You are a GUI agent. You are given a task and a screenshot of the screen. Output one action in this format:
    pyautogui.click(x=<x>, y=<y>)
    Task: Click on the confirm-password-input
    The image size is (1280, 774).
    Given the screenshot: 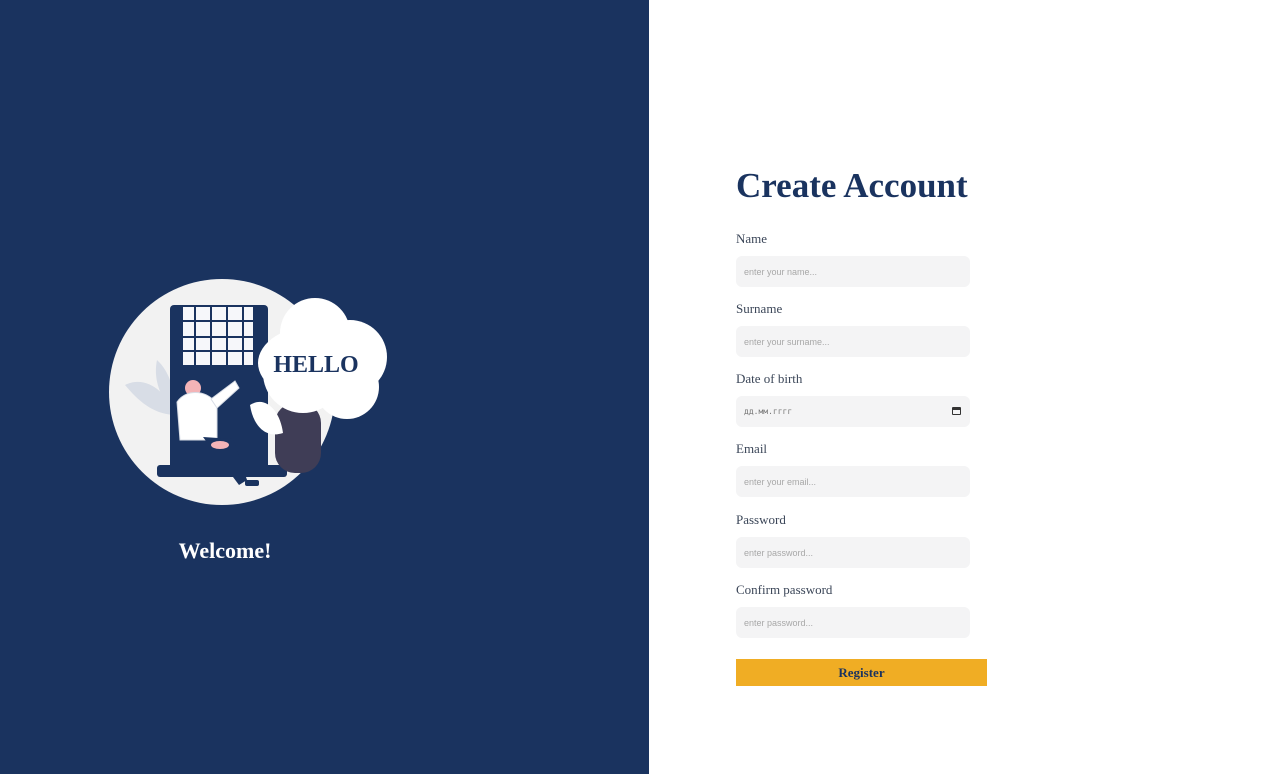 What is the action you would take?
    pyautogui.click(x=853, y=622)
    